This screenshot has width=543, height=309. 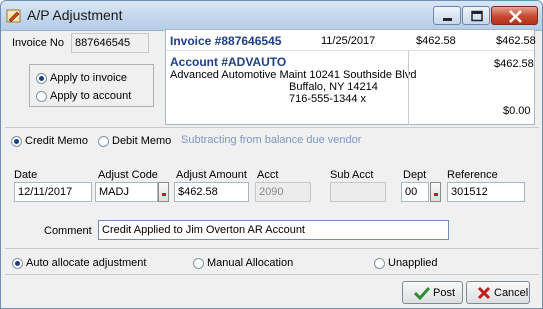 What do you see at coordinates (68, 231) in the screenshot?
I see `comment-label: Comment` at bounding box center [68, 231].